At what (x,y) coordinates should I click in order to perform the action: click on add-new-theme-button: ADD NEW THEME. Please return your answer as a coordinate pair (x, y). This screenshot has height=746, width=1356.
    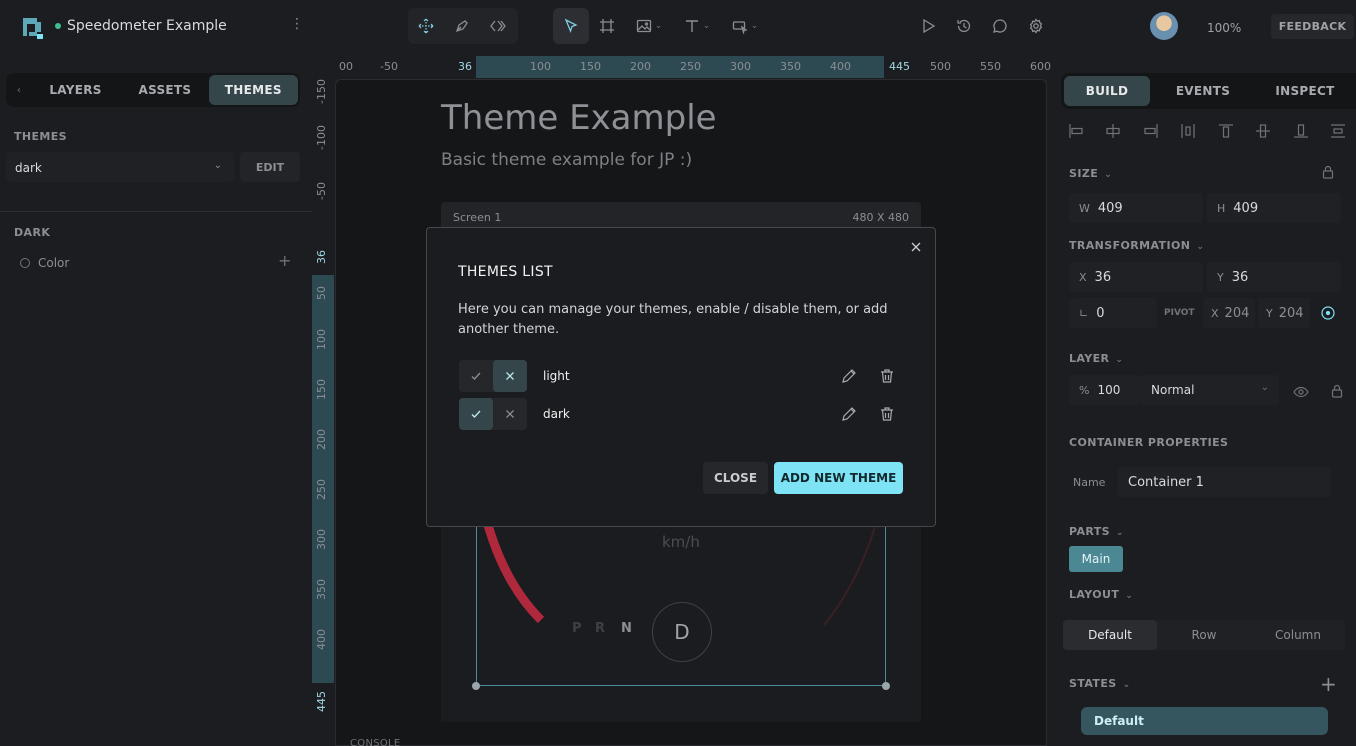
    Looking at the image, I should click on (838, 478).